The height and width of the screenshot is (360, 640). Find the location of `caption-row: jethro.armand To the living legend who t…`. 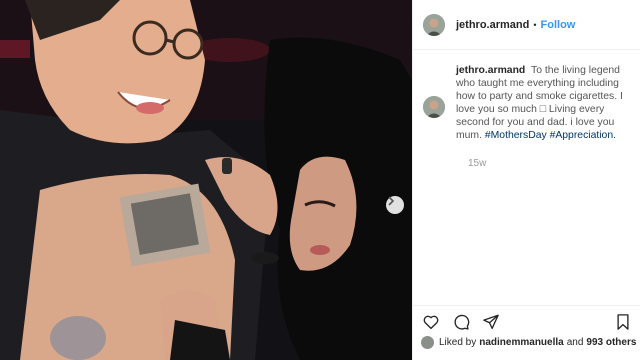

caption-row: jethro.armand To the living legend who t… is located at coordinates (526, 103).